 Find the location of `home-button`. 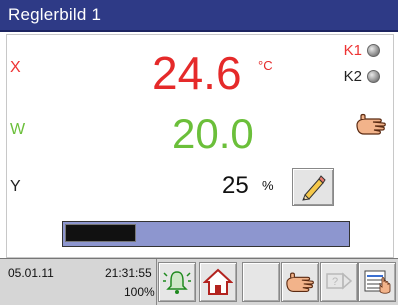

home-button is located at coordinates (218, 282).